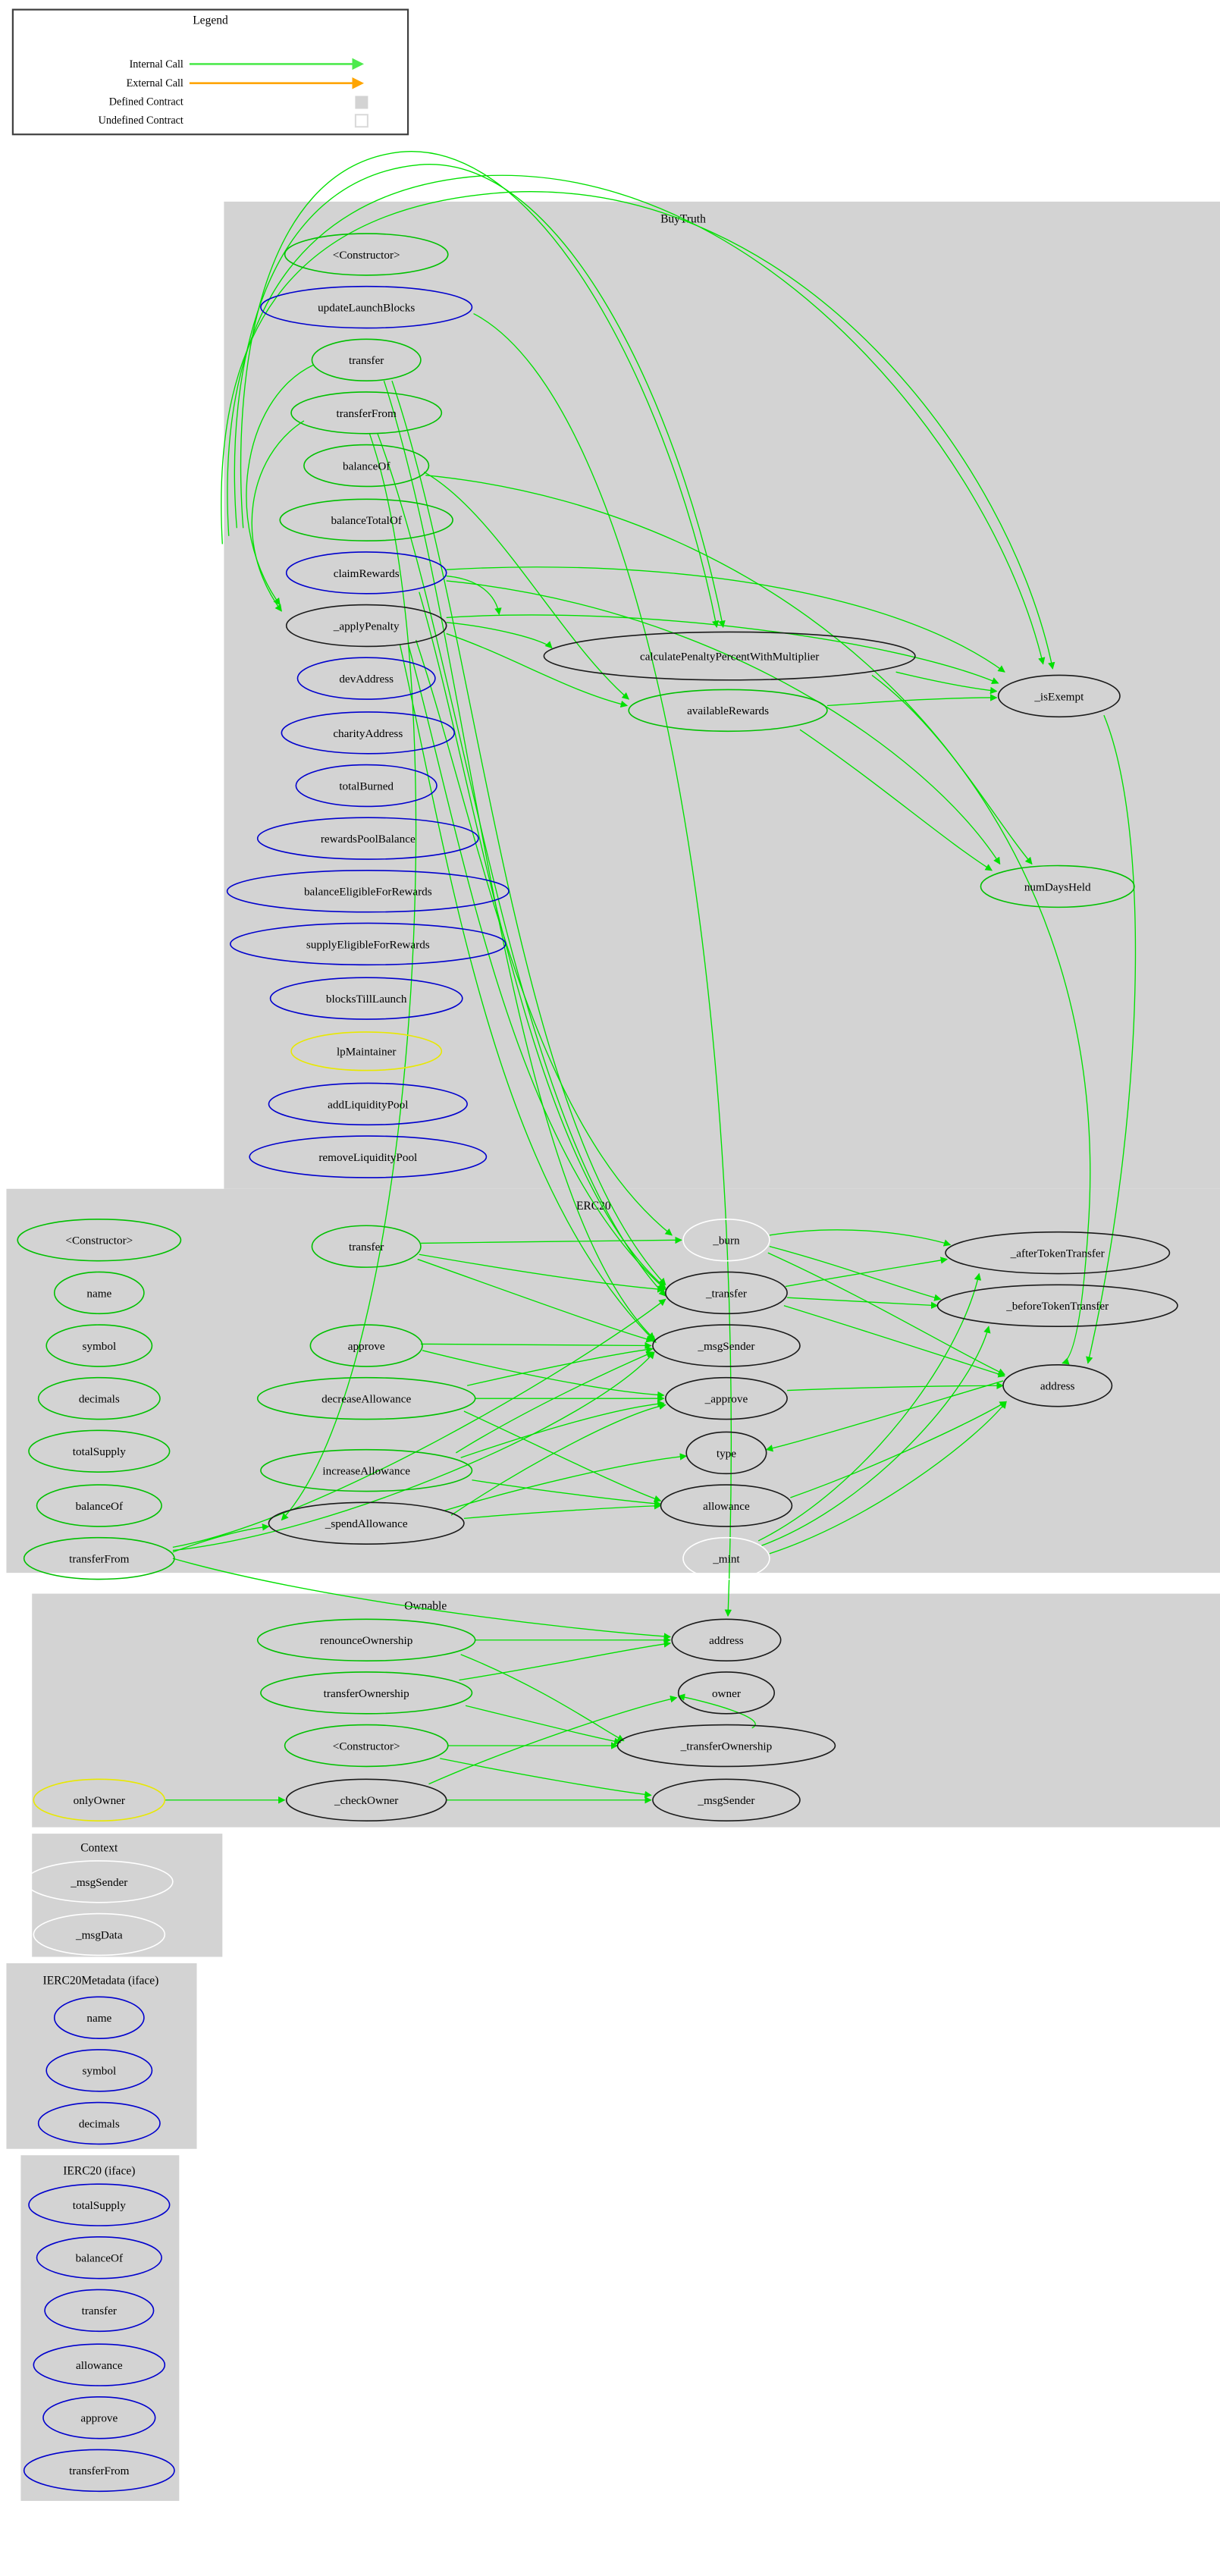 This screenshot has width=1220, height=2576. Describe the element at coordinates (366, 1523) in the screenshot. I see `node-label: _spendAllowance` at that location.